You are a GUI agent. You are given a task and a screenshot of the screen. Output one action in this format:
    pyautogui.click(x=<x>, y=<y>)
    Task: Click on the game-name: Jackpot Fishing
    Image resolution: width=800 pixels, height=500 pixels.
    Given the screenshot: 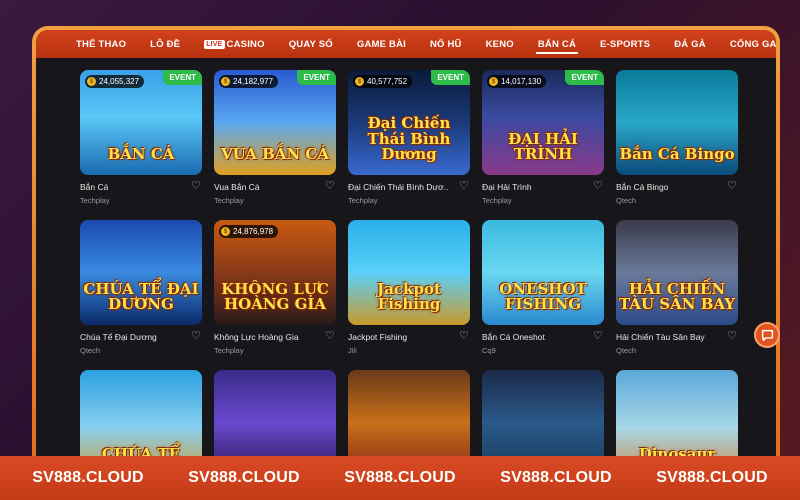 What is the action you would take?
    pyautogui.click(x=377, y=337)
    